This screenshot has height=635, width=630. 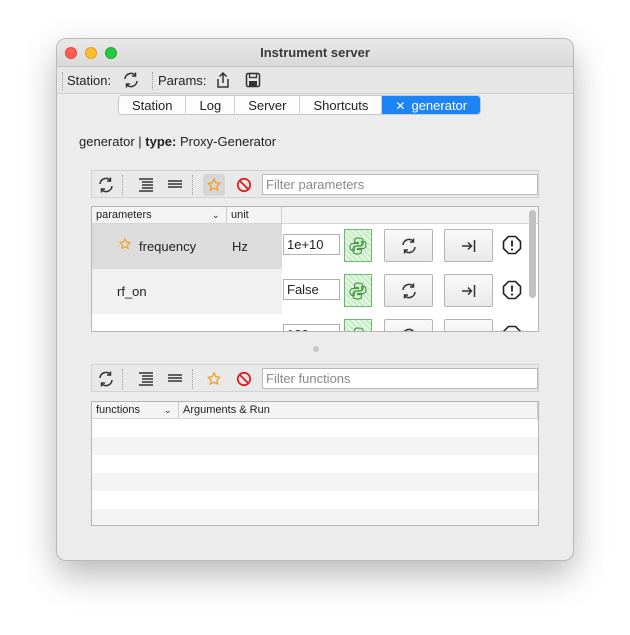 What do you see at coordinates (400, 106) in the screenshot?
I see `close-tab-icon: ✕` at bounding box center [400, 106].